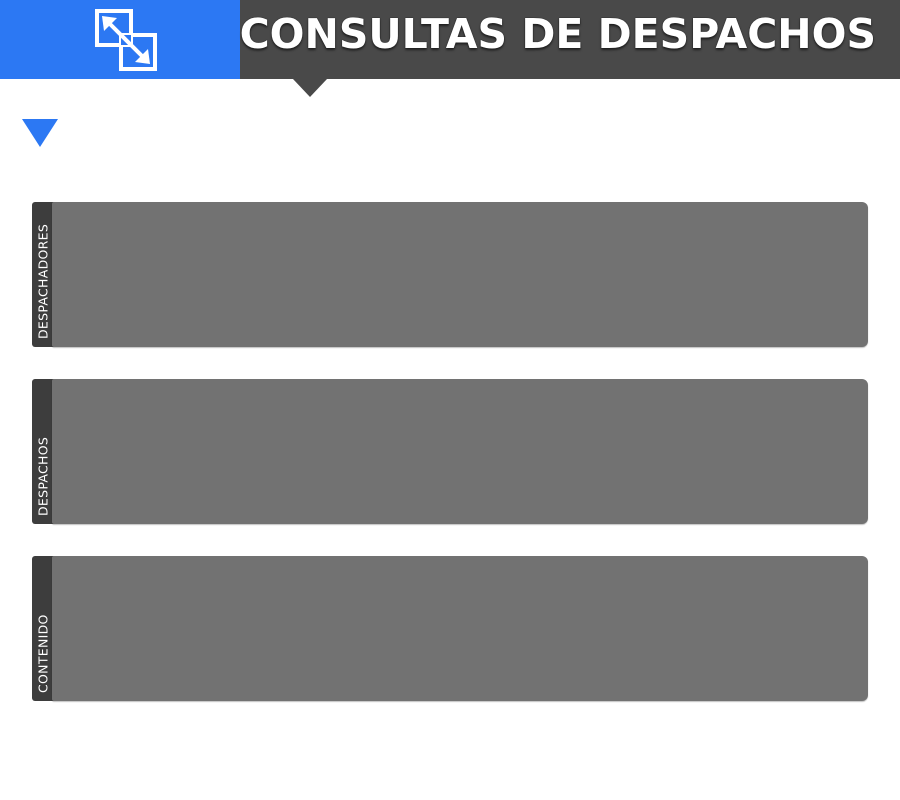 The image size is (900, 800). What do you see at coordinates (557, 34) in the screenshot?
I see `page-title: CONSULTAS DE DESPACHOS` at bounding box center [557, 34].